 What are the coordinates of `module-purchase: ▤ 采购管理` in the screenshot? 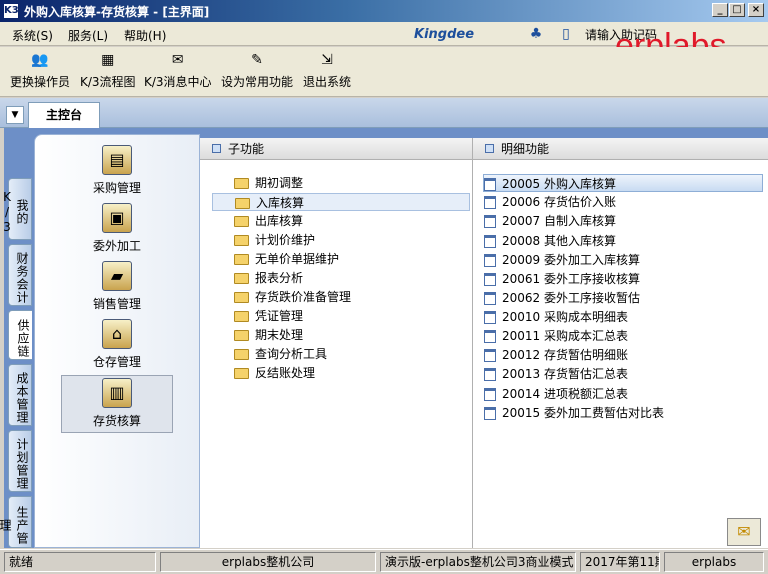 It's located at (117, 171).